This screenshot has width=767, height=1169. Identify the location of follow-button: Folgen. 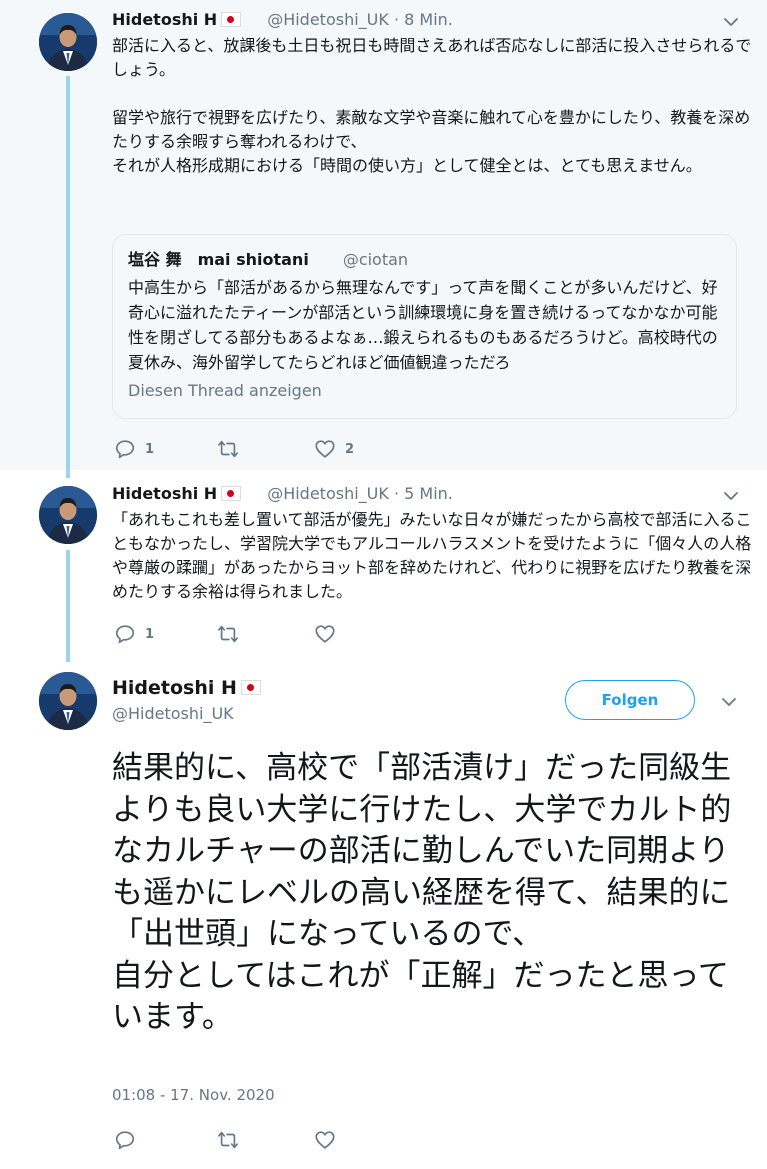
(630, 700).